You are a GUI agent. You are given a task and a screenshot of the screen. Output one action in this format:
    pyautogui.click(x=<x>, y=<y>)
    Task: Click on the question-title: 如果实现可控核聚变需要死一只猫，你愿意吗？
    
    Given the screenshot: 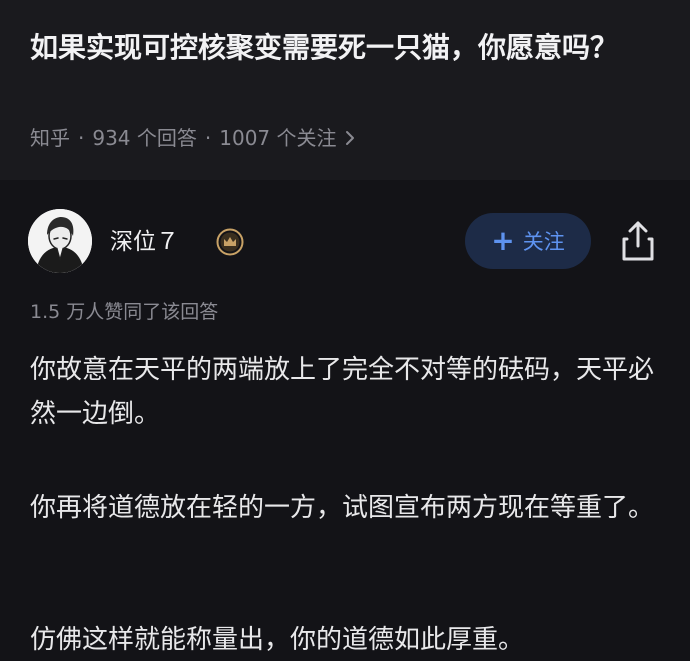 What is the action you would take?
    pyautogui.click(x=345, y=48)
    